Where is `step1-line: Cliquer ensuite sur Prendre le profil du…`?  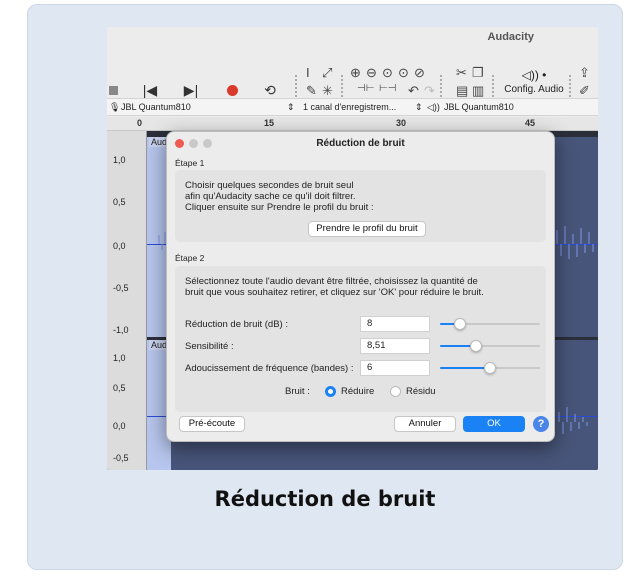 step1-line: Cliquer ensuite sur Prendre le profil du… is located at coordinates (279, 207).